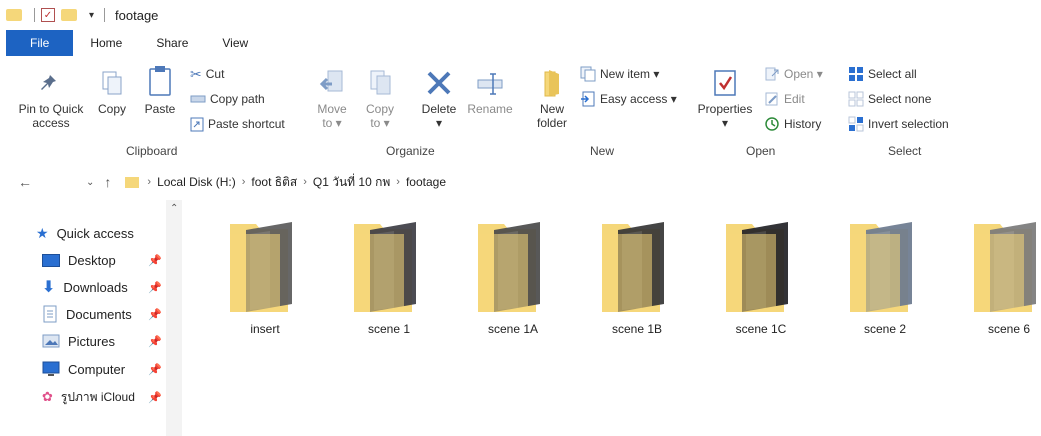 This screenshot has height=436, width=1041. I want to click on paste-shortcut-label: Paste shortcut, so click(246, 124).